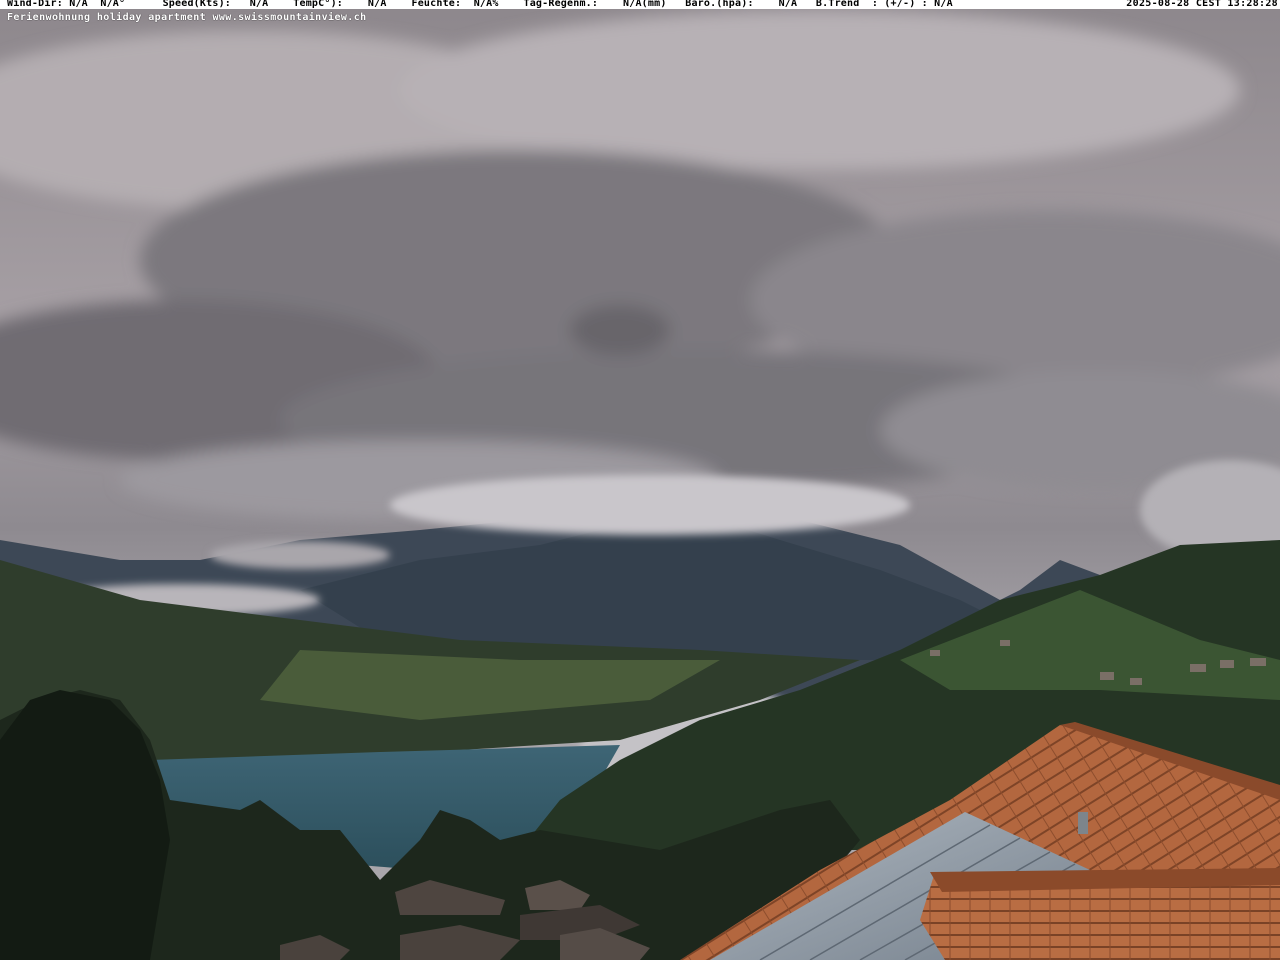  I want to click on temp-label: TempC°):, so click(318, 4).